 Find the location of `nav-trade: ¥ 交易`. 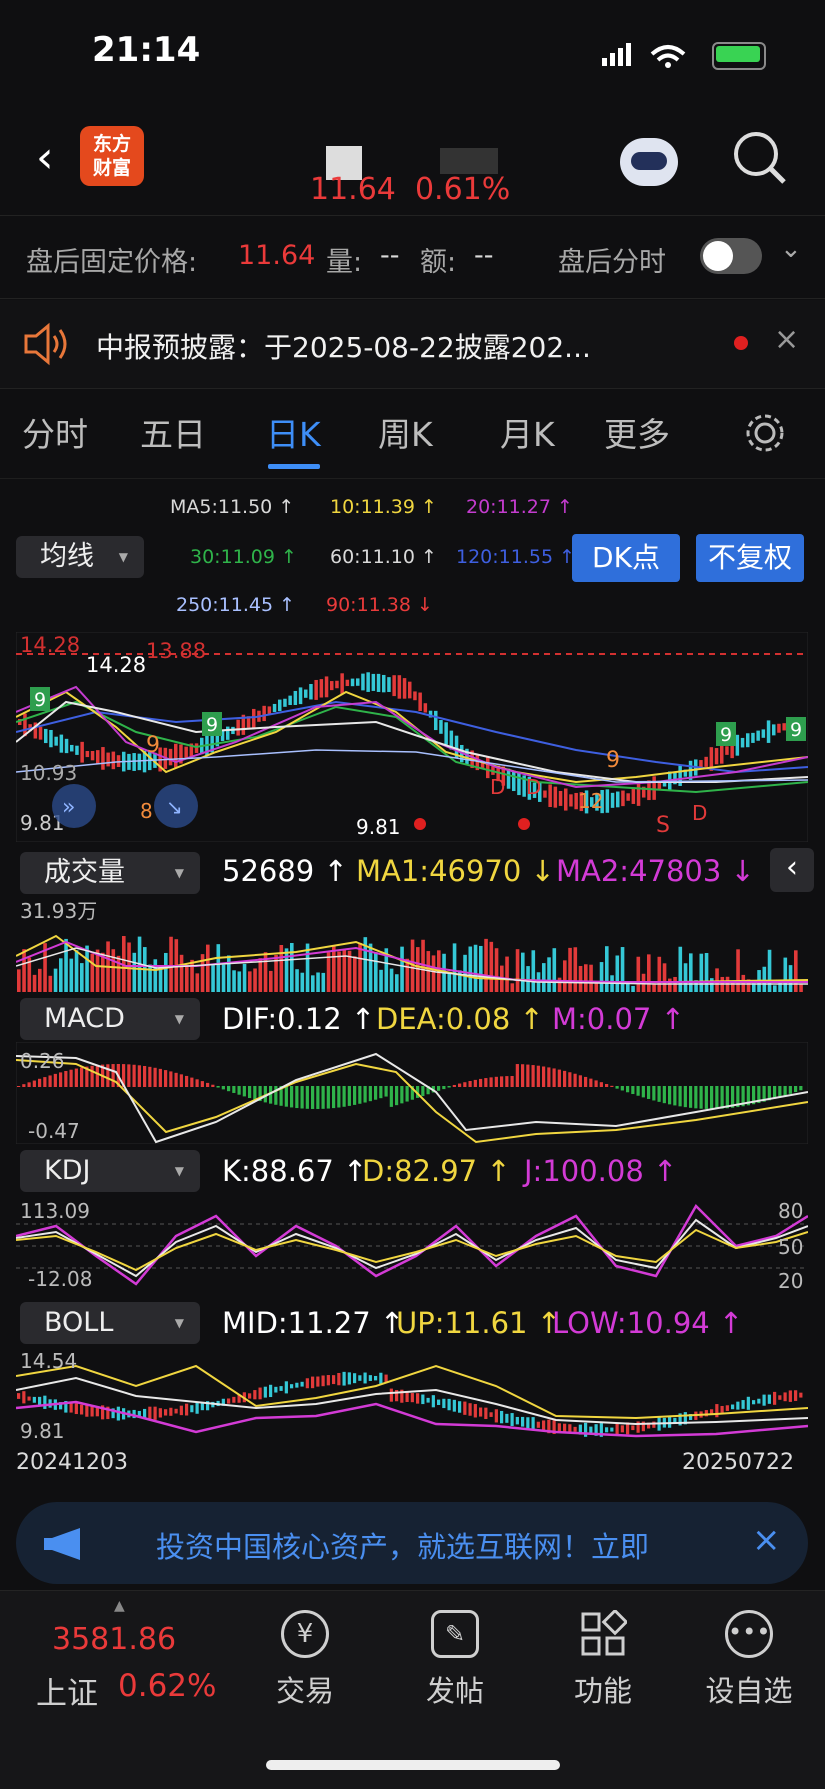

nav-trade: ¥ 交易 is located at coordinates (305, 1660).